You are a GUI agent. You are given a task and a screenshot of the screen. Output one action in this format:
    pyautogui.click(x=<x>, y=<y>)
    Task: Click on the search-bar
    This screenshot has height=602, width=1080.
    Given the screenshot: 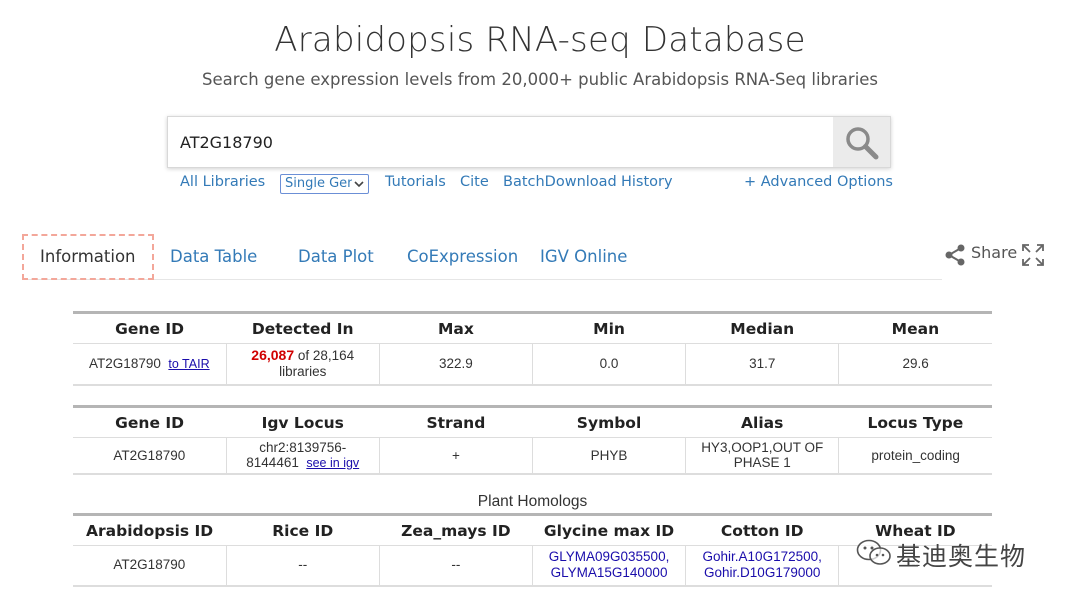 What is the action you would take?
    pyautogui.click(x=529, y=142)
    